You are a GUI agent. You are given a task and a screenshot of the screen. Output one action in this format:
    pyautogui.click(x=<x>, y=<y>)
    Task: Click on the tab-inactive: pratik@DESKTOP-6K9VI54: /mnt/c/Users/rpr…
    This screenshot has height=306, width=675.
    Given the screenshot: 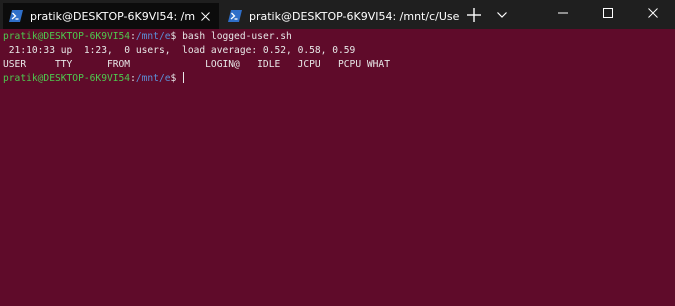 What is the action you would take?
    pyautogui.click(x=340, y=16)
    